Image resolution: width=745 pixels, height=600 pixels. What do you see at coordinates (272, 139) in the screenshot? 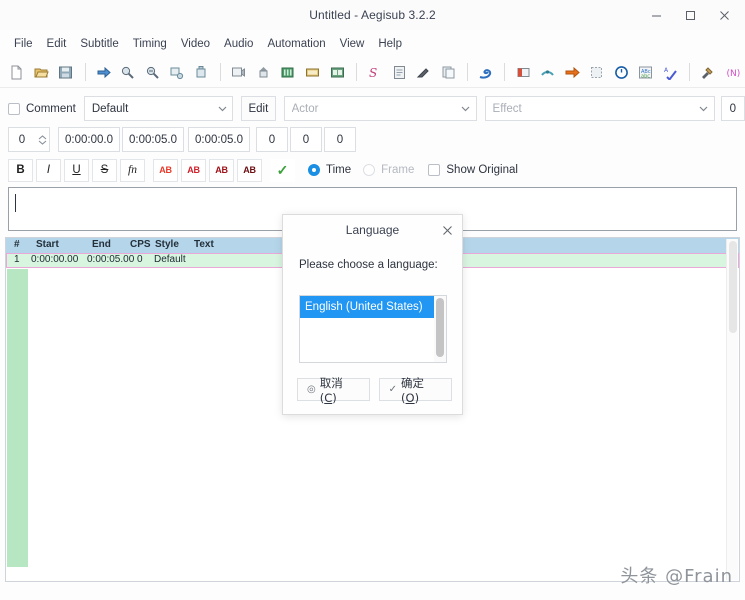
I see `margin-left-field: 0` at bounding box center [272, 139].